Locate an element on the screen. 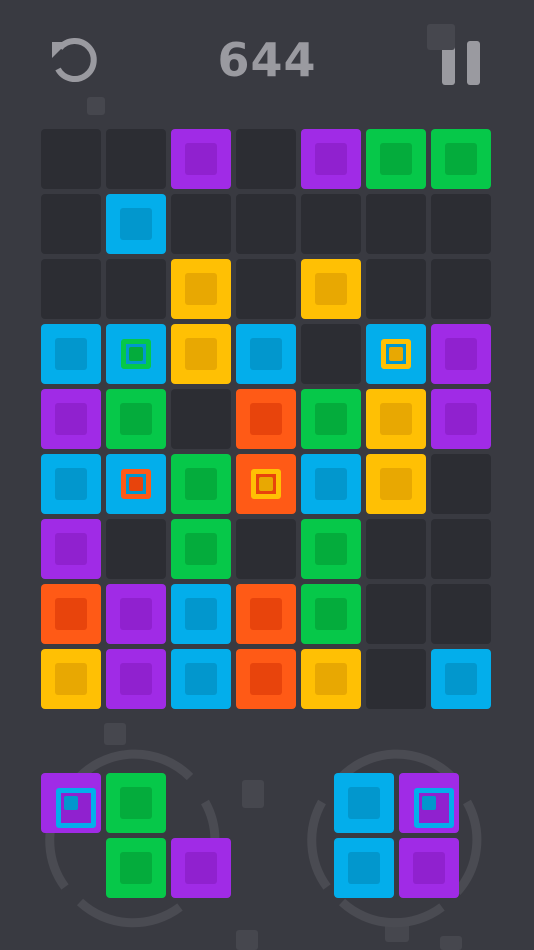 Image resolution: width=534 pixels, height=950 pixels. top-bar: 644 is located at coordinates (267, 62).